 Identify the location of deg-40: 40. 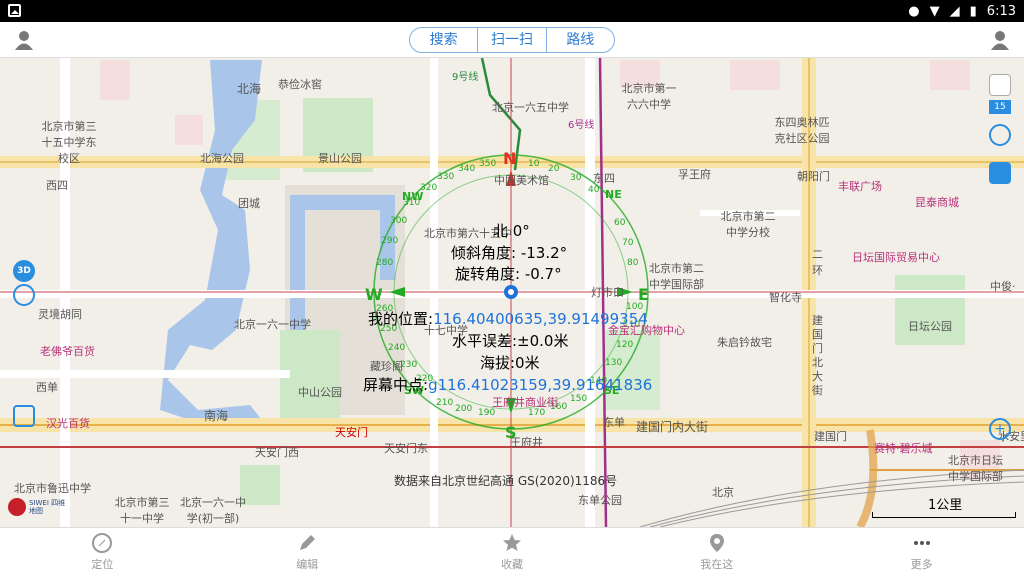
(594, 190).